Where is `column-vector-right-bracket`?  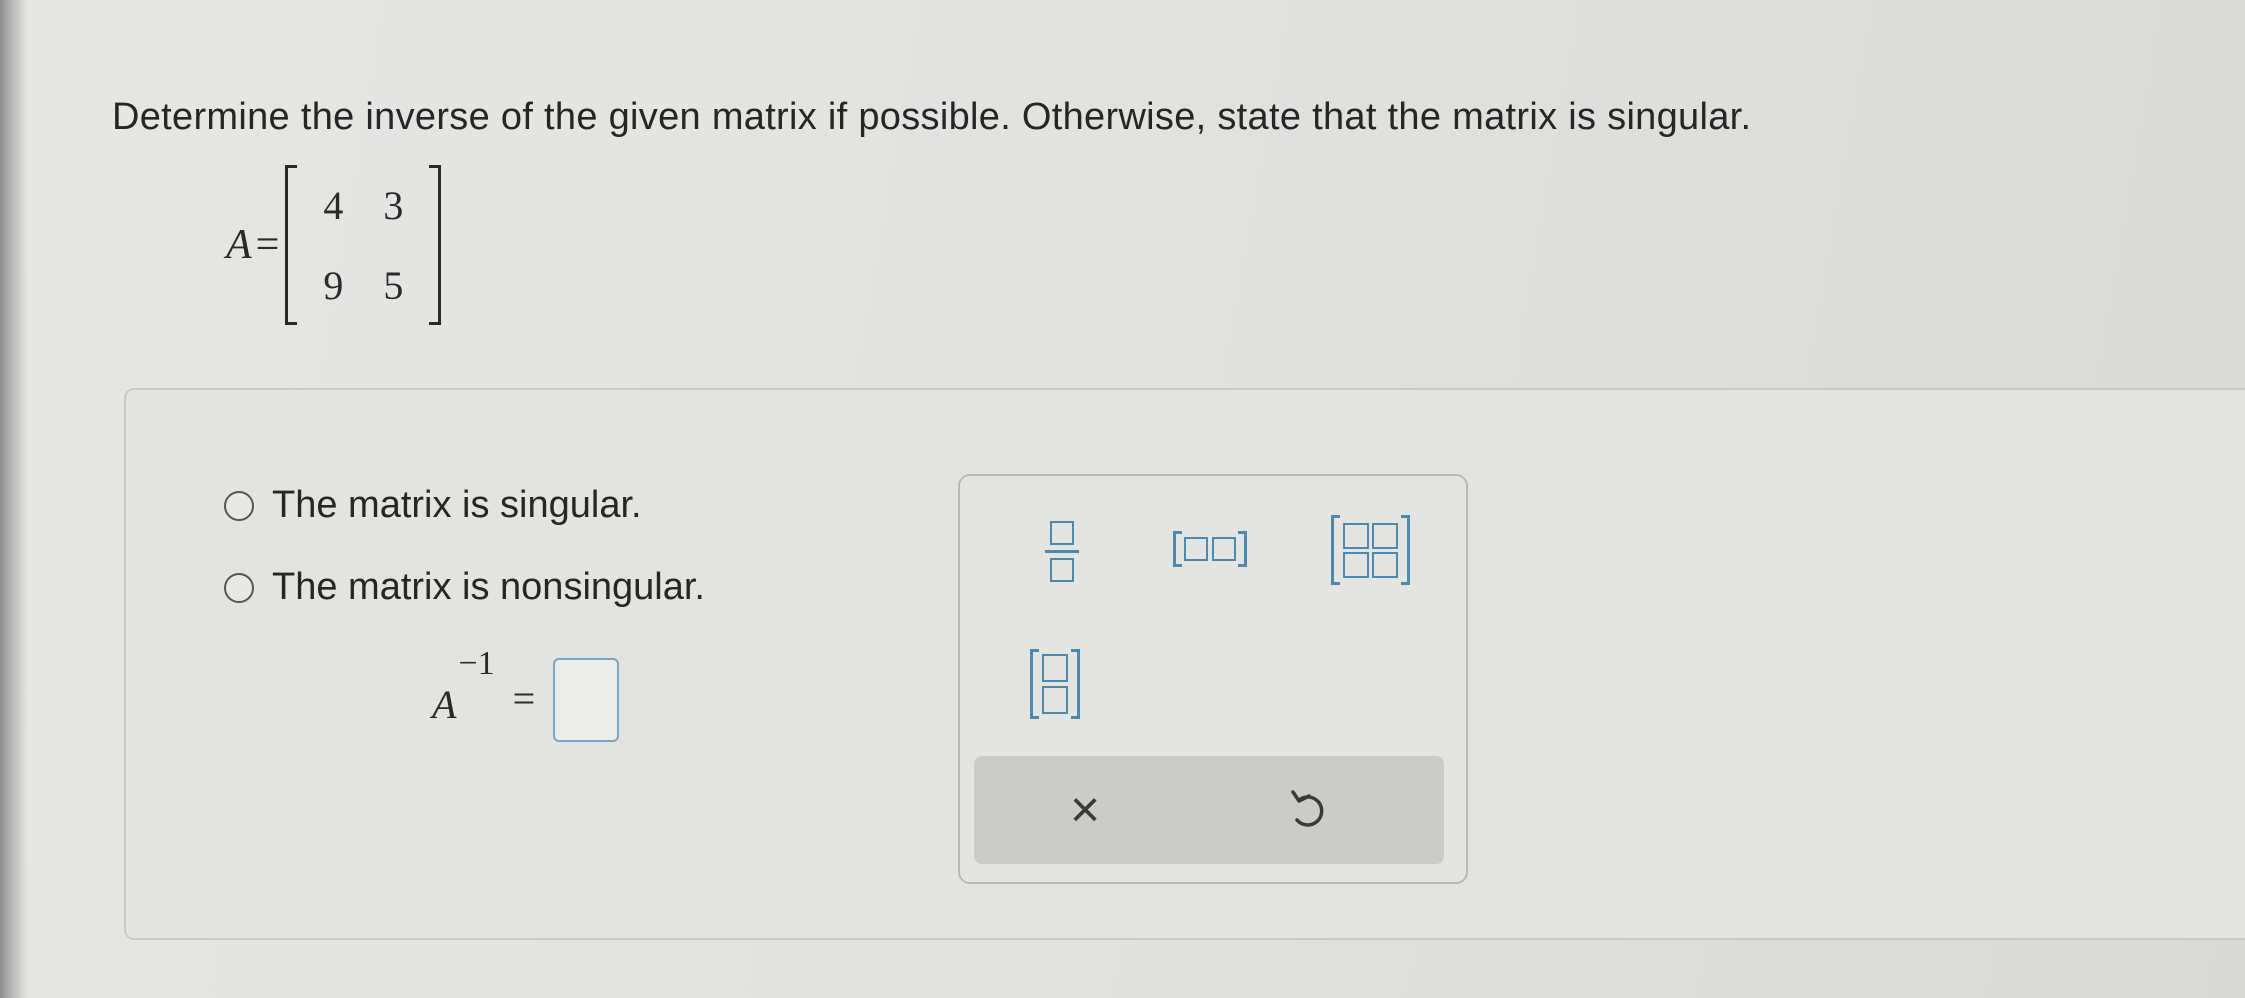 column-vector-right-bracket is located at coordinates (1075, 684).